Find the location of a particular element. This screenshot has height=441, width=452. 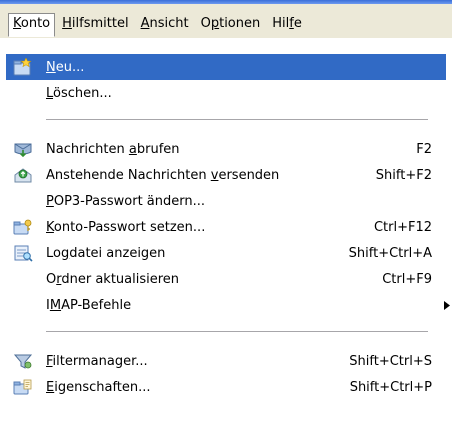

menu-konto-accelerator: K is located at coordinates (17, 23).